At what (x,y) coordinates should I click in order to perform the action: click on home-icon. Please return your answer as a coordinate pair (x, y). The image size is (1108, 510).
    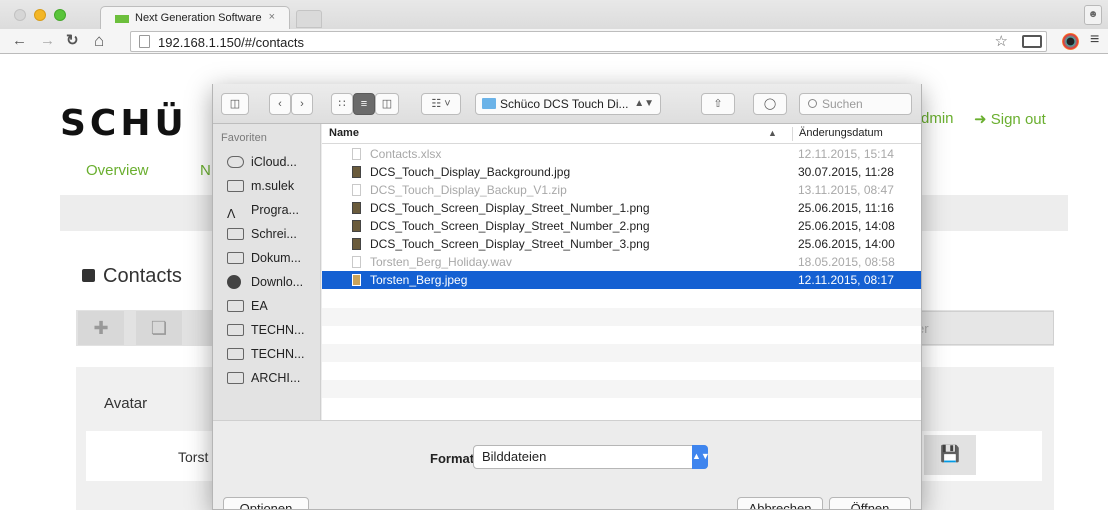
    Looking at the image, I should click on (235, 186).